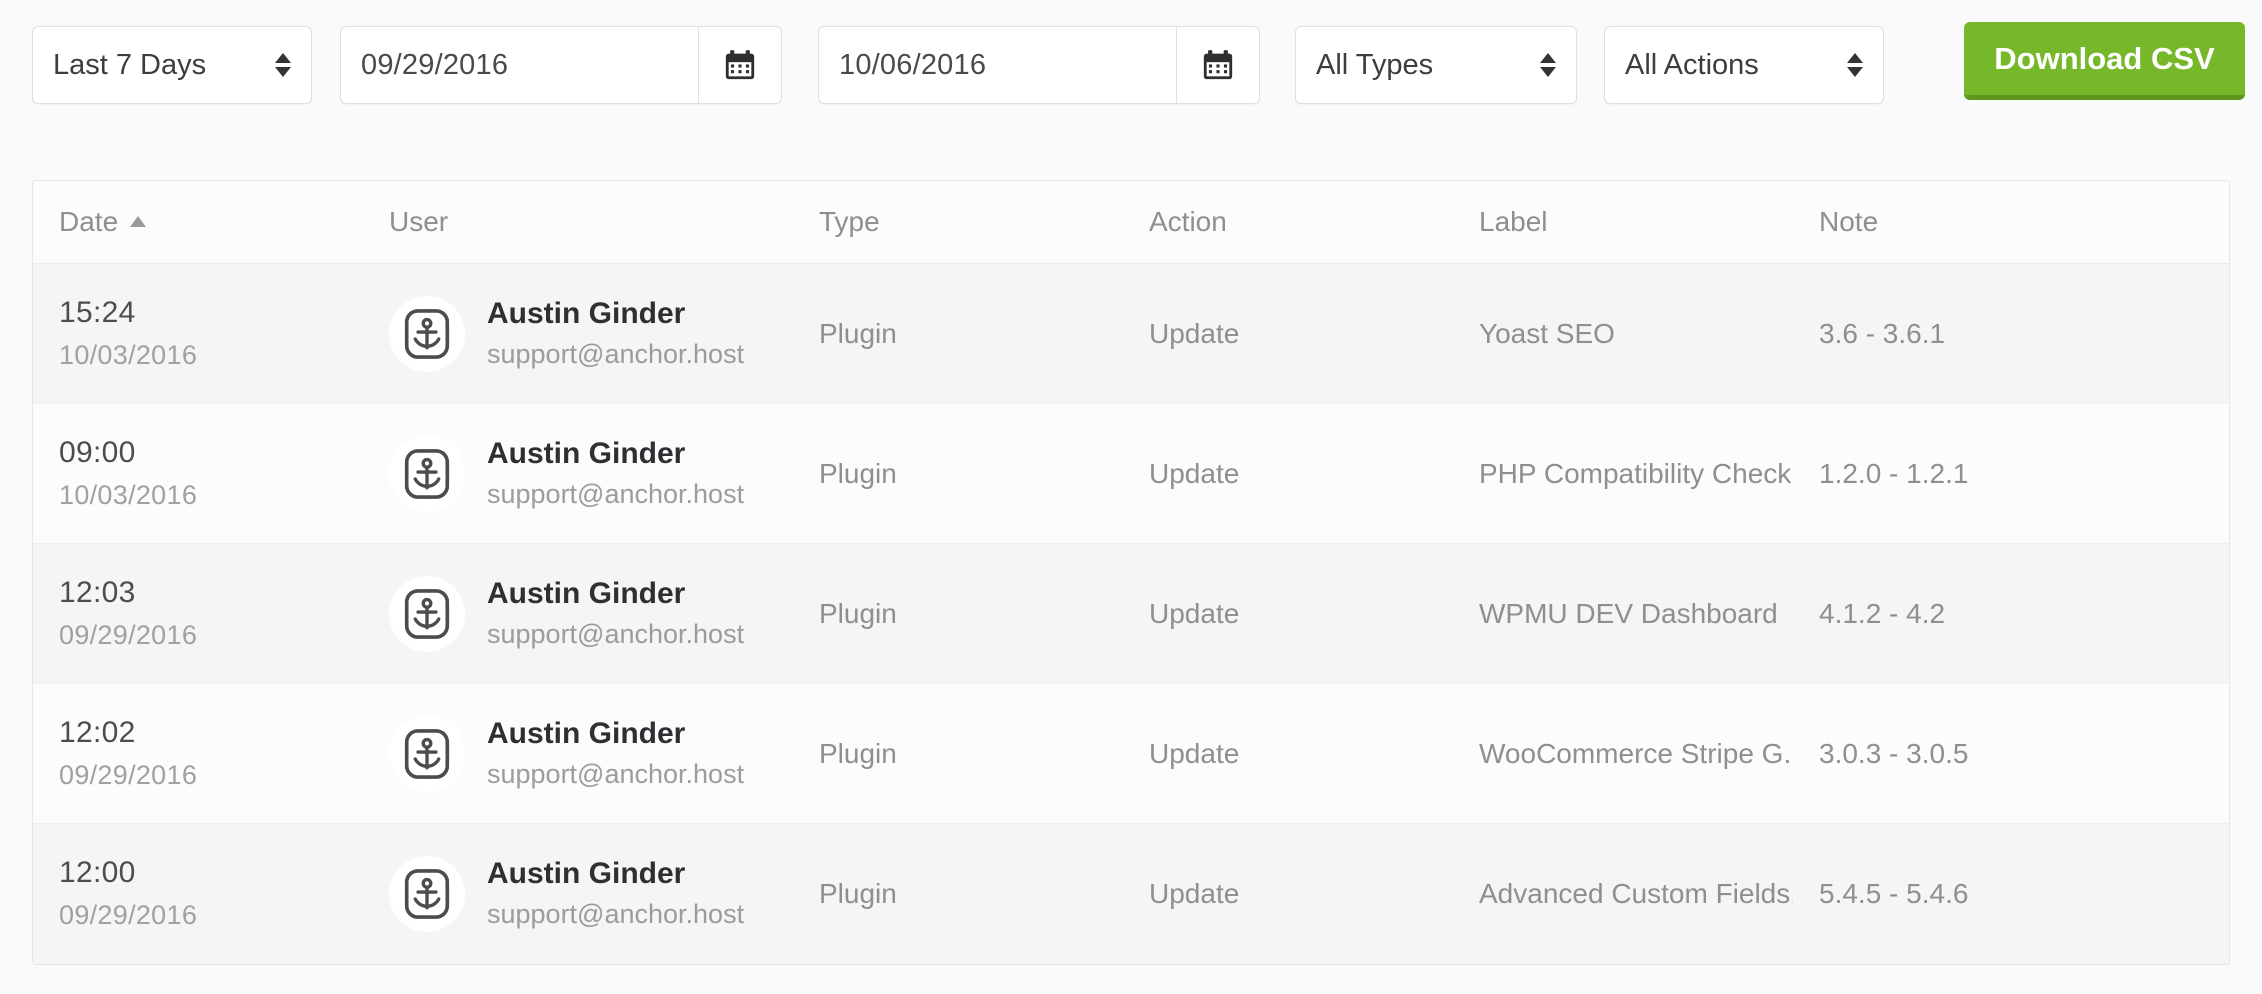 This screenshot has width=2262, height=994. Describe the element at coordinates (1692, 65) in the screenshot. I see `action-filter-value: All Actions` at that location.